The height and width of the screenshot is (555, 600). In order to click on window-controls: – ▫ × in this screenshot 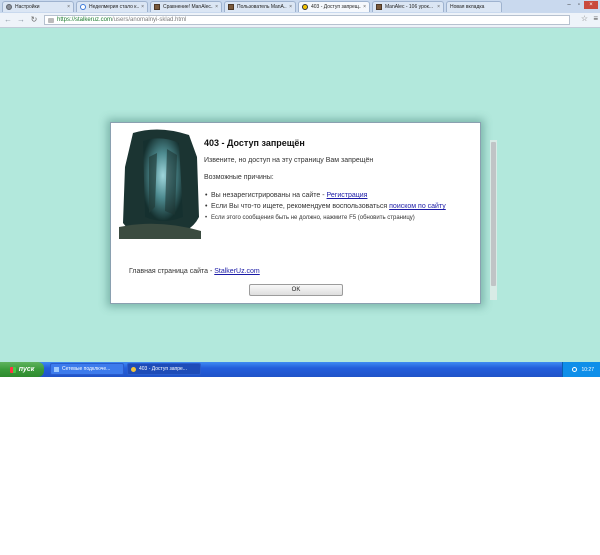, I will do `click(581, 5)`.